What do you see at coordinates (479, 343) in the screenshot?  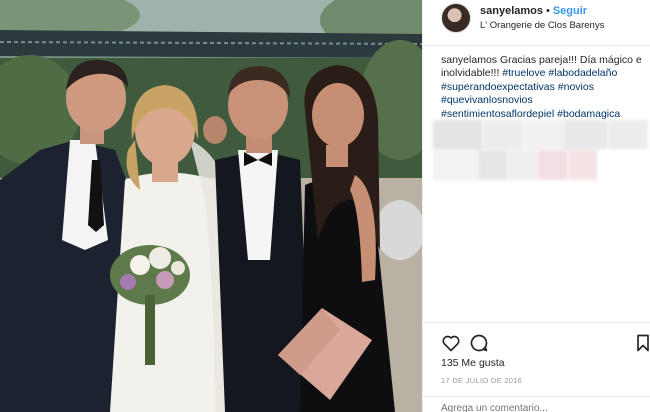 I see `speech-bubble-icon` at bounding box center [479, 343].